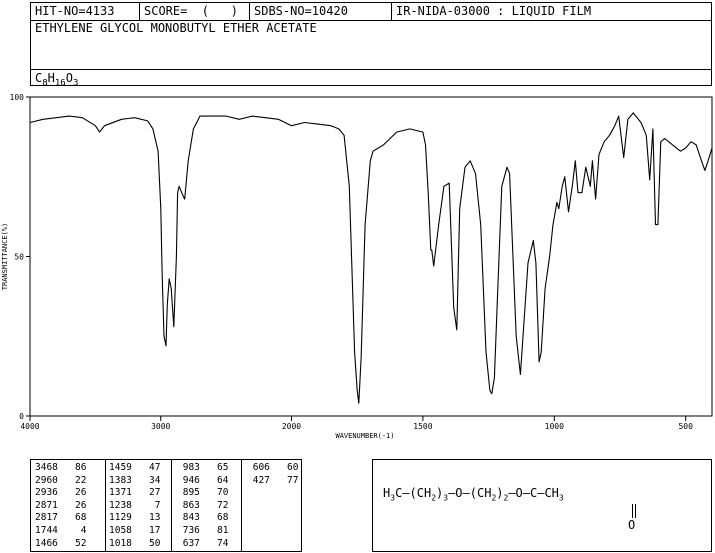 This screenshot has width=715, height=553. I want to click on peak-entry: 1466 52, so click(61, 543).